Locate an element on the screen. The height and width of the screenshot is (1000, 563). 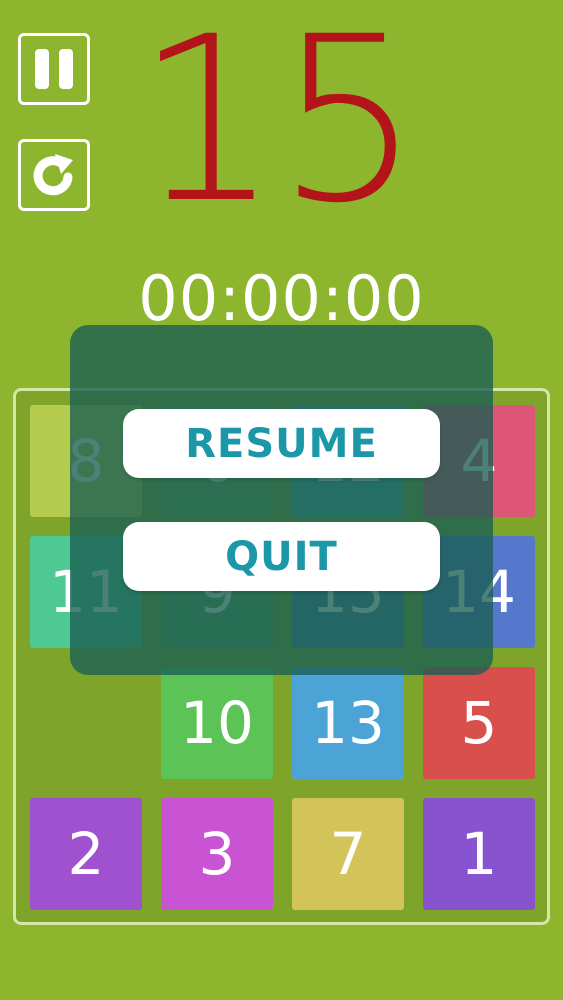
tile-5: 5 is located at coordinates (479, 723).